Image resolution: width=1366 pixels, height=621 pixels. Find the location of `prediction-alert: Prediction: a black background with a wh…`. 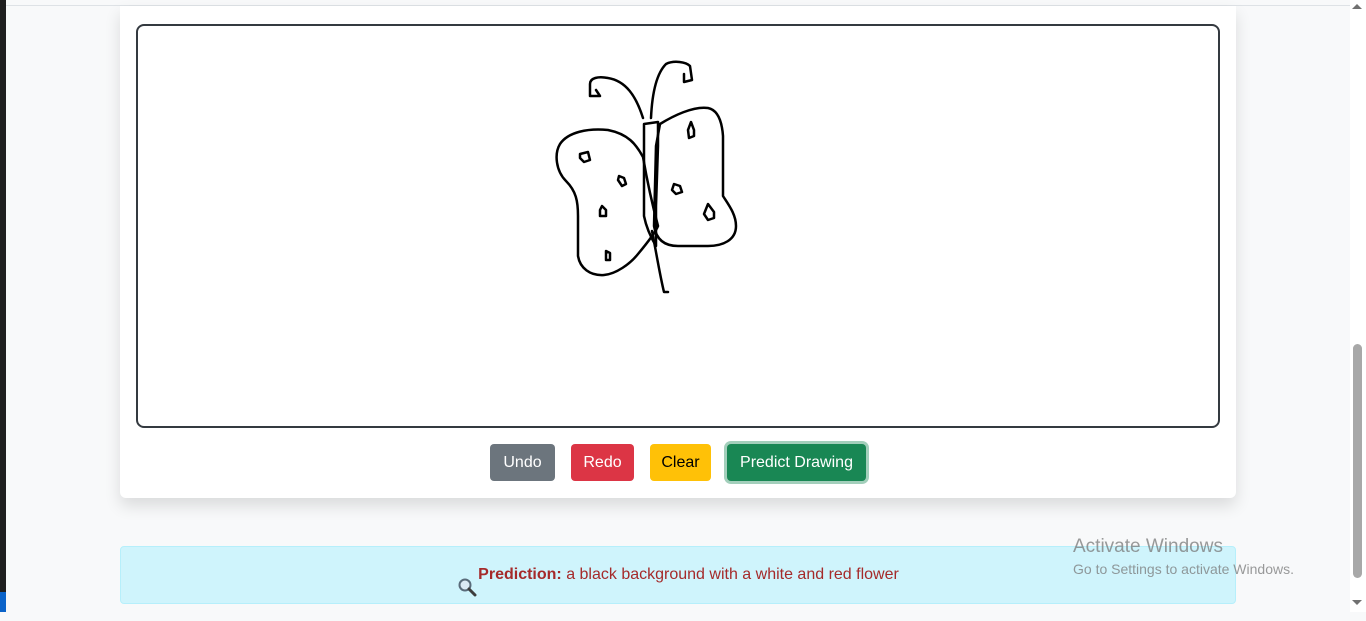

prediction-alert: Prediction: a black background with a wh… is located at coordinates (678, 575).